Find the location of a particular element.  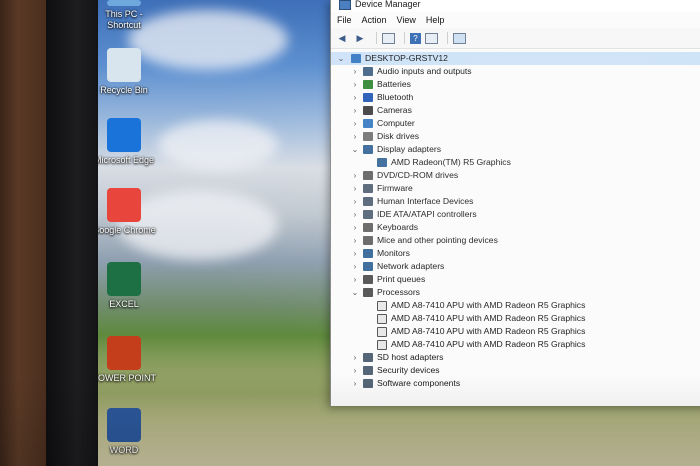

menu-file: File is located at coordinates (344, 20).